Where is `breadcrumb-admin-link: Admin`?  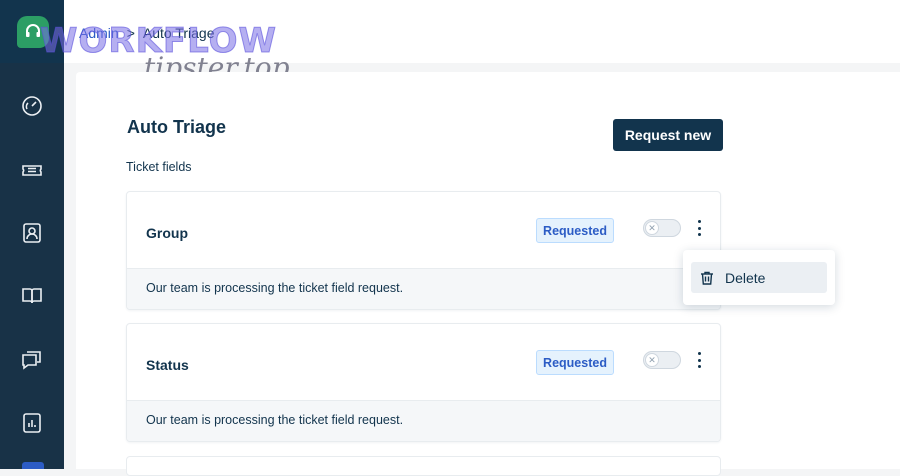 breadcrumb-admin-link: Admin is located at coordinates (99, 33).